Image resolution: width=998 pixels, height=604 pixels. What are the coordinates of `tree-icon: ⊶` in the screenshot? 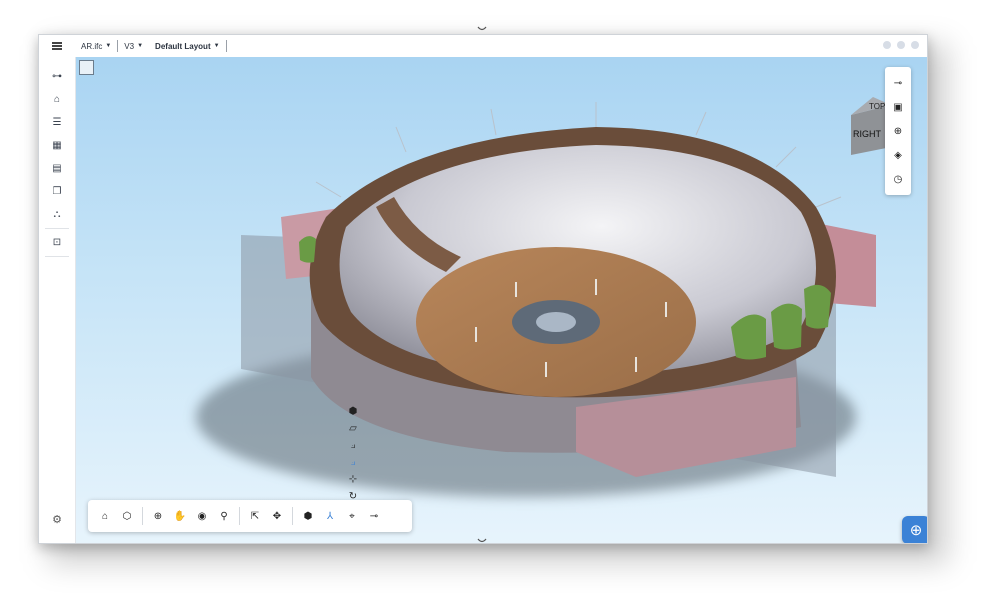 It's located at (57, 76).